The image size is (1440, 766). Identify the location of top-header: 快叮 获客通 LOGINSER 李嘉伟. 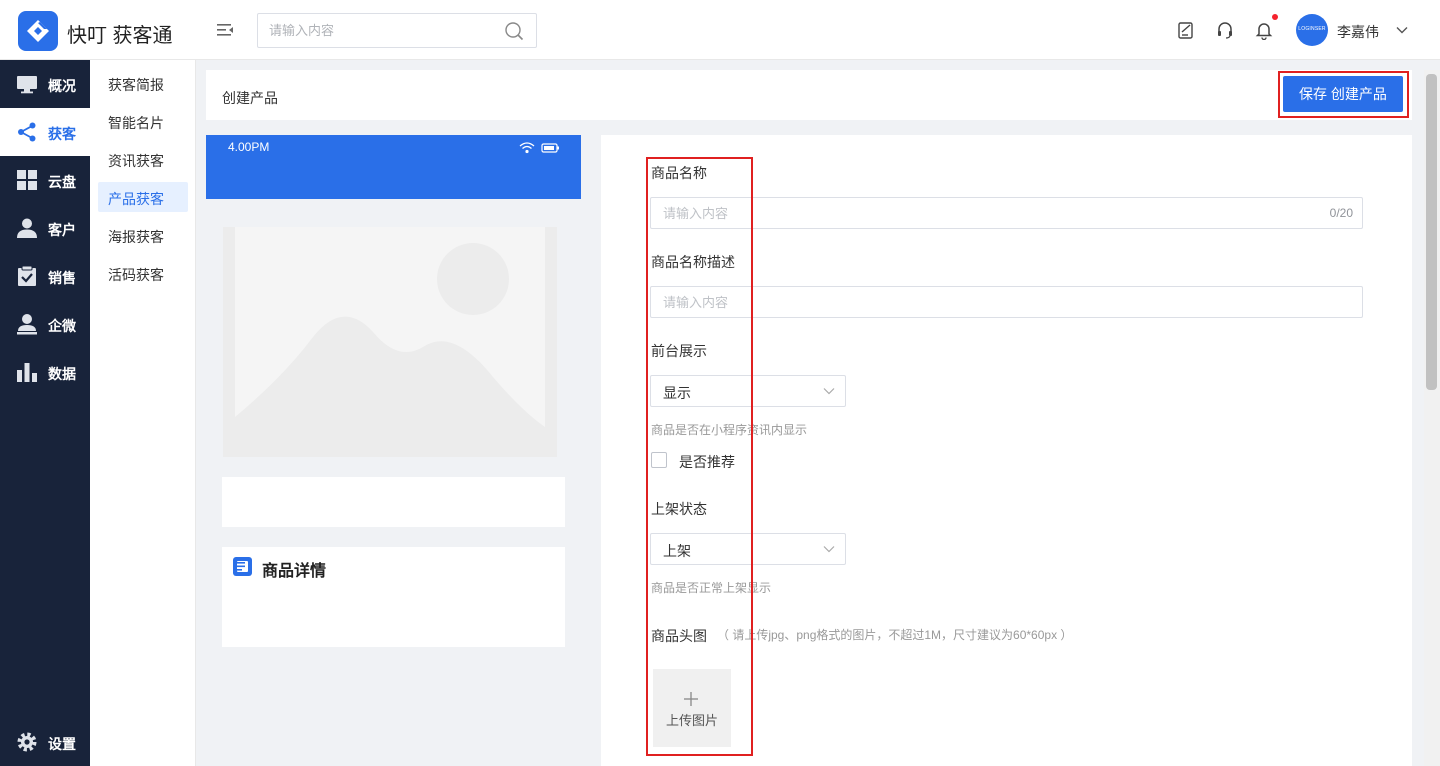
(720, 30).